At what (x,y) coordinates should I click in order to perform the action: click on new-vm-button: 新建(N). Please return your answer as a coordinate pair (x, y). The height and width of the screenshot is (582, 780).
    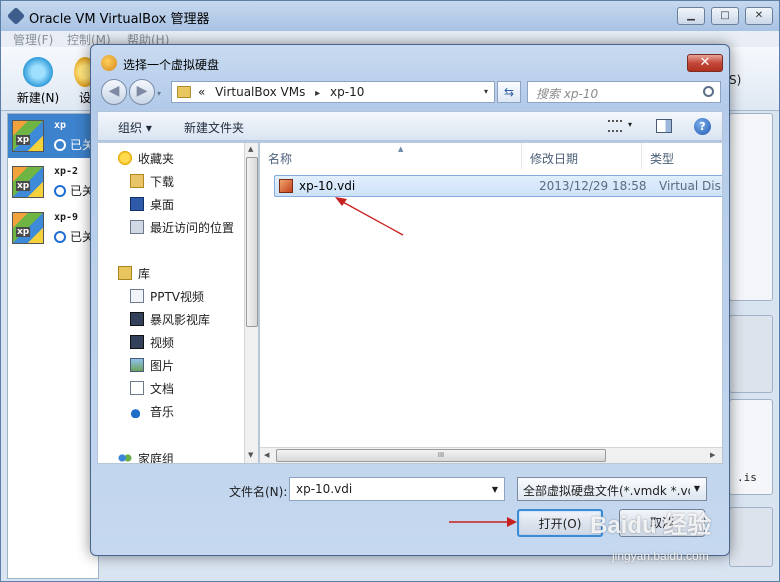
    Looking at the image, I should click on (38, 76).